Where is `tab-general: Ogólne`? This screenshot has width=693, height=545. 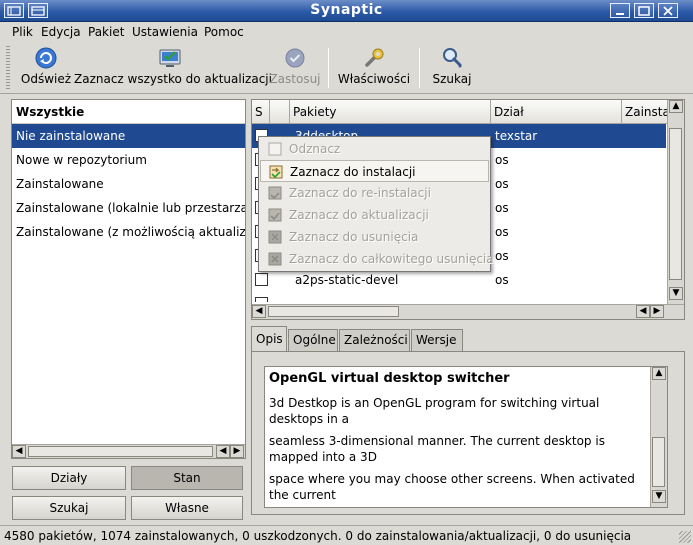
tab-general: Ogólne is located at coordinates (313, 340).